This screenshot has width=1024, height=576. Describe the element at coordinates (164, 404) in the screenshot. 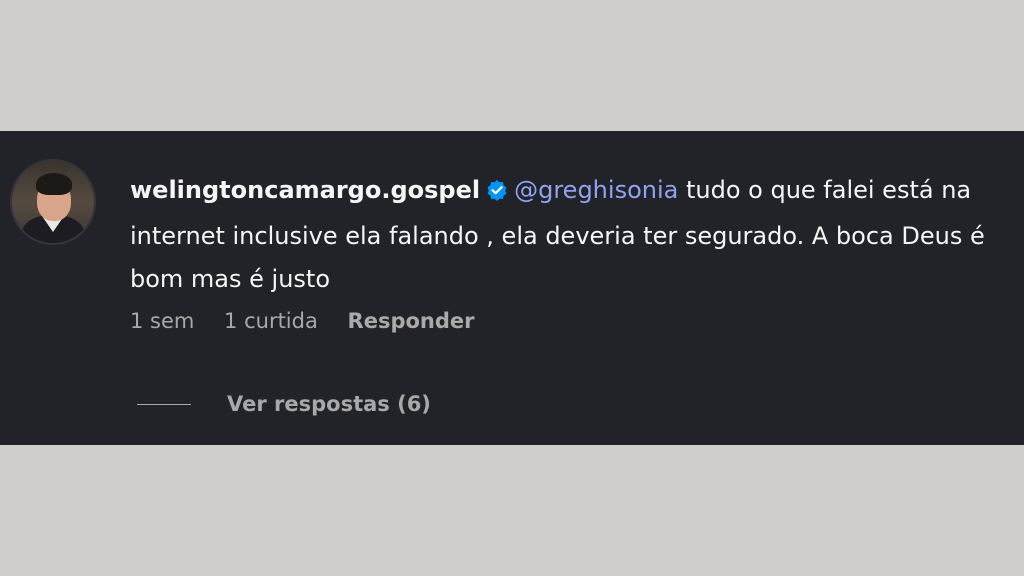

I see `replies-divider-line` at that location.